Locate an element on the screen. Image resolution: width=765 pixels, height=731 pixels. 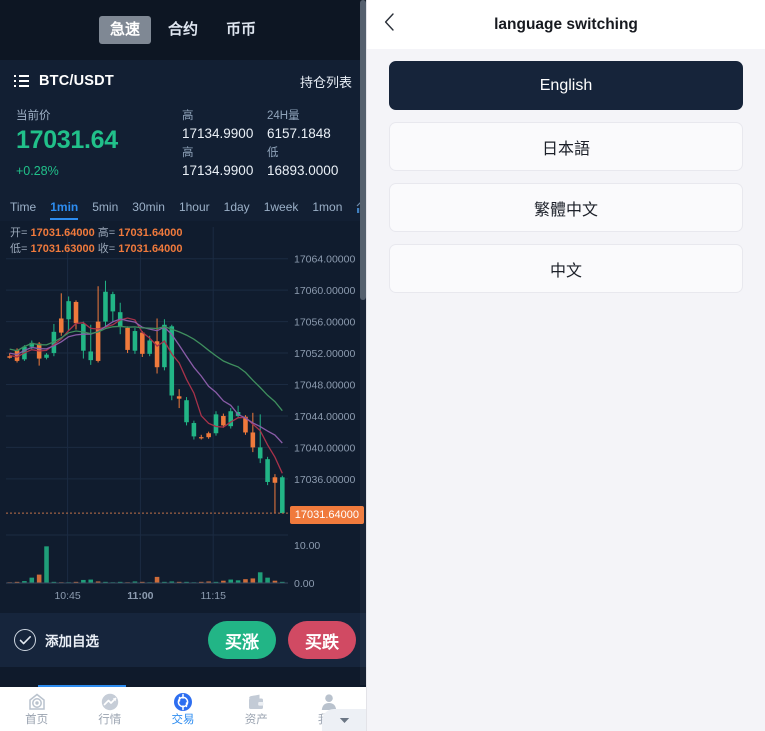
pair-row: BTC/USDT 持仓列表 is located at coordinates (183, 81).